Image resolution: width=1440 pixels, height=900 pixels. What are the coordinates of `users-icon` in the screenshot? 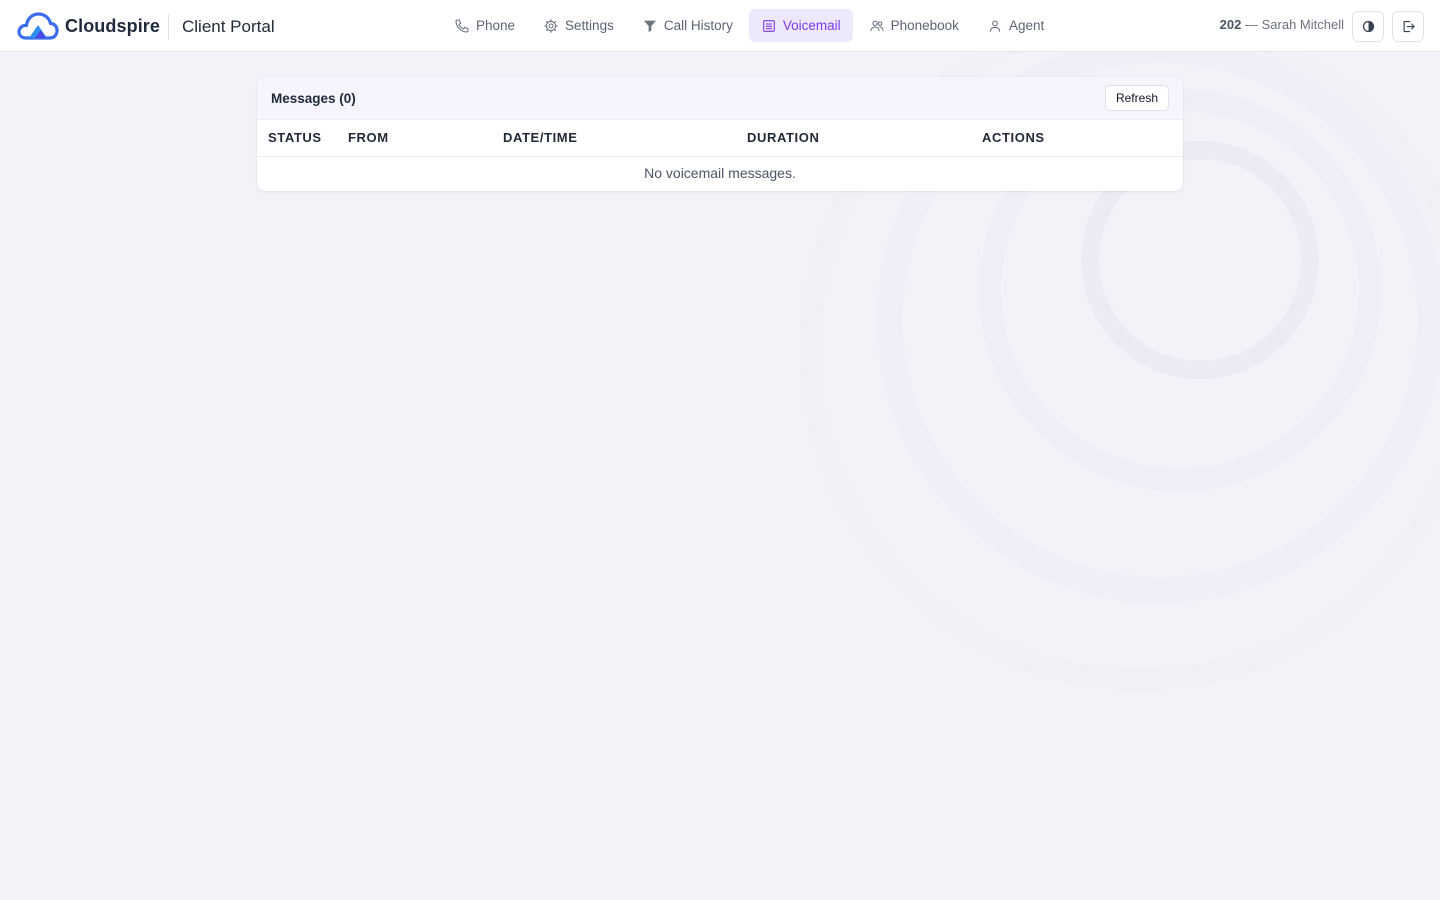 It's located at (877, 25).